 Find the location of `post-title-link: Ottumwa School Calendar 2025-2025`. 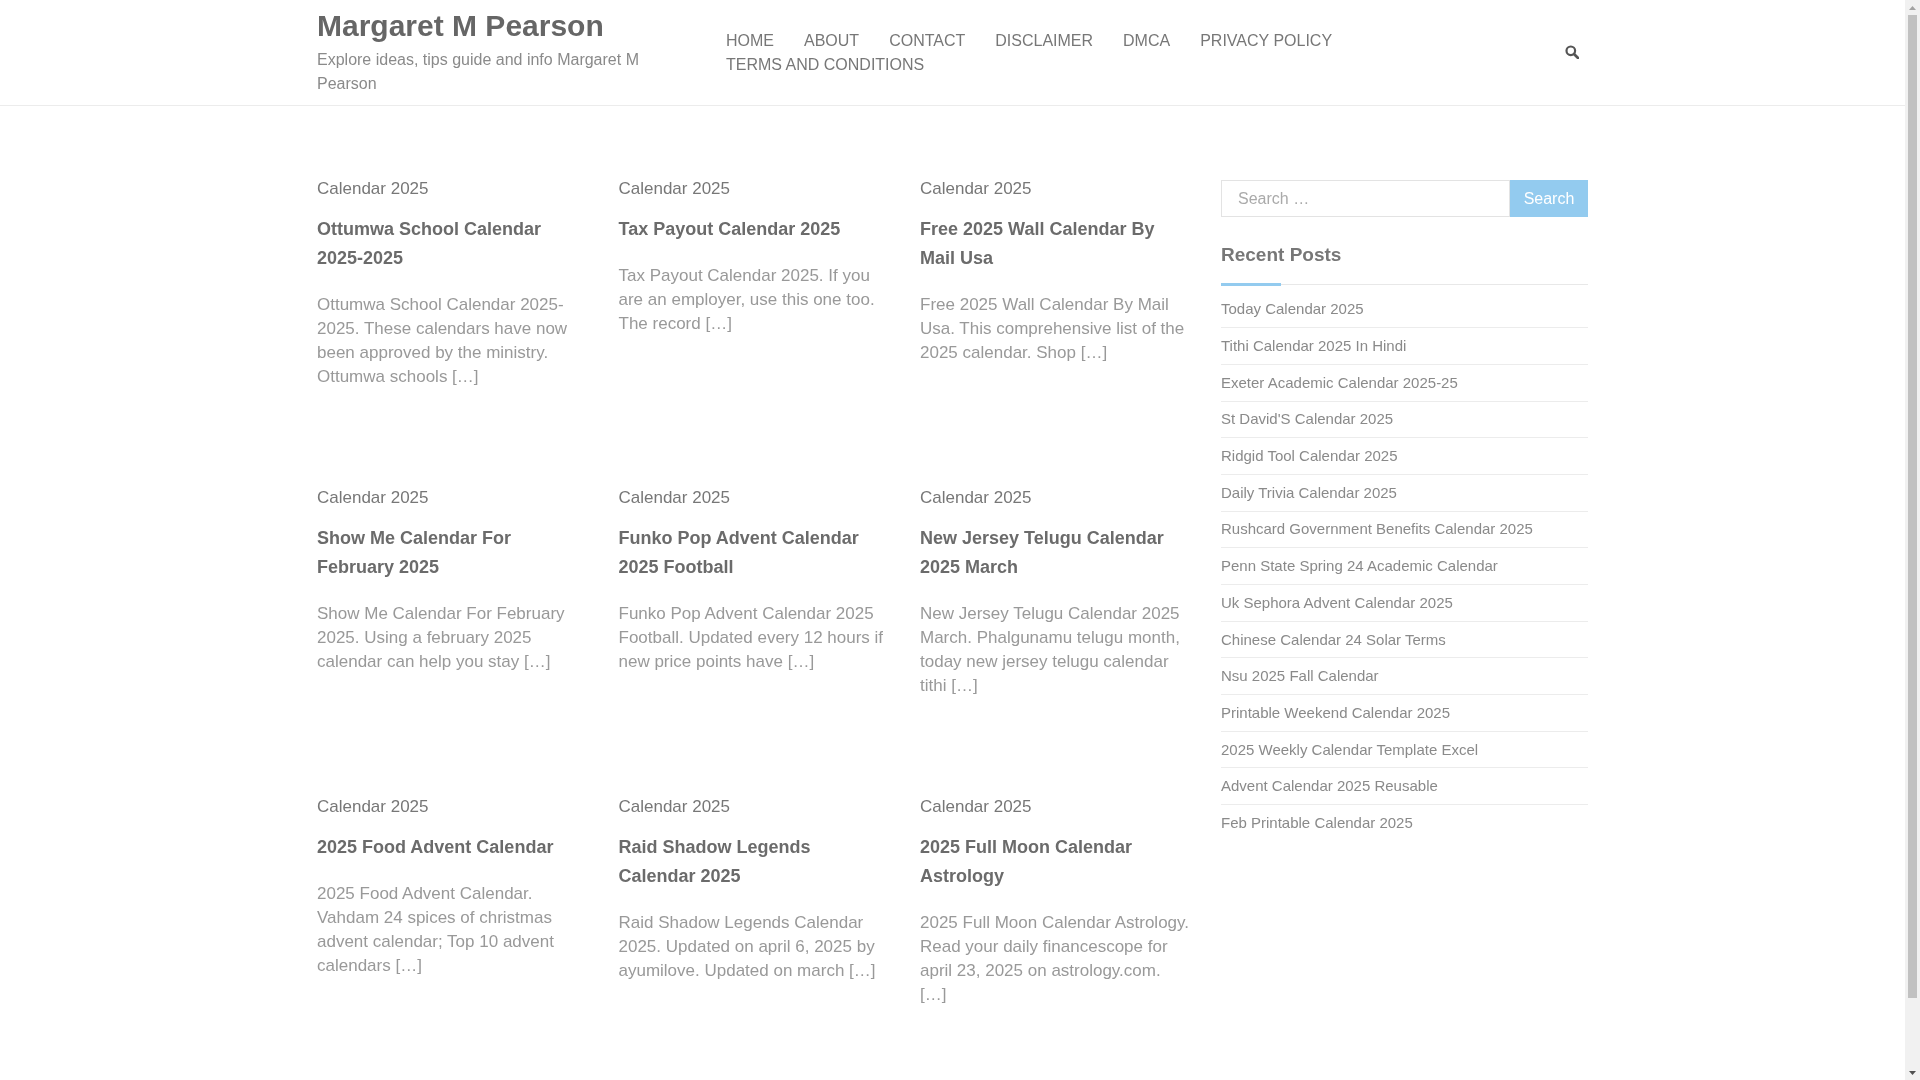

post-title-link: Ottumwa School Calendar 2025-2025 is located at coordinates (452, 243).